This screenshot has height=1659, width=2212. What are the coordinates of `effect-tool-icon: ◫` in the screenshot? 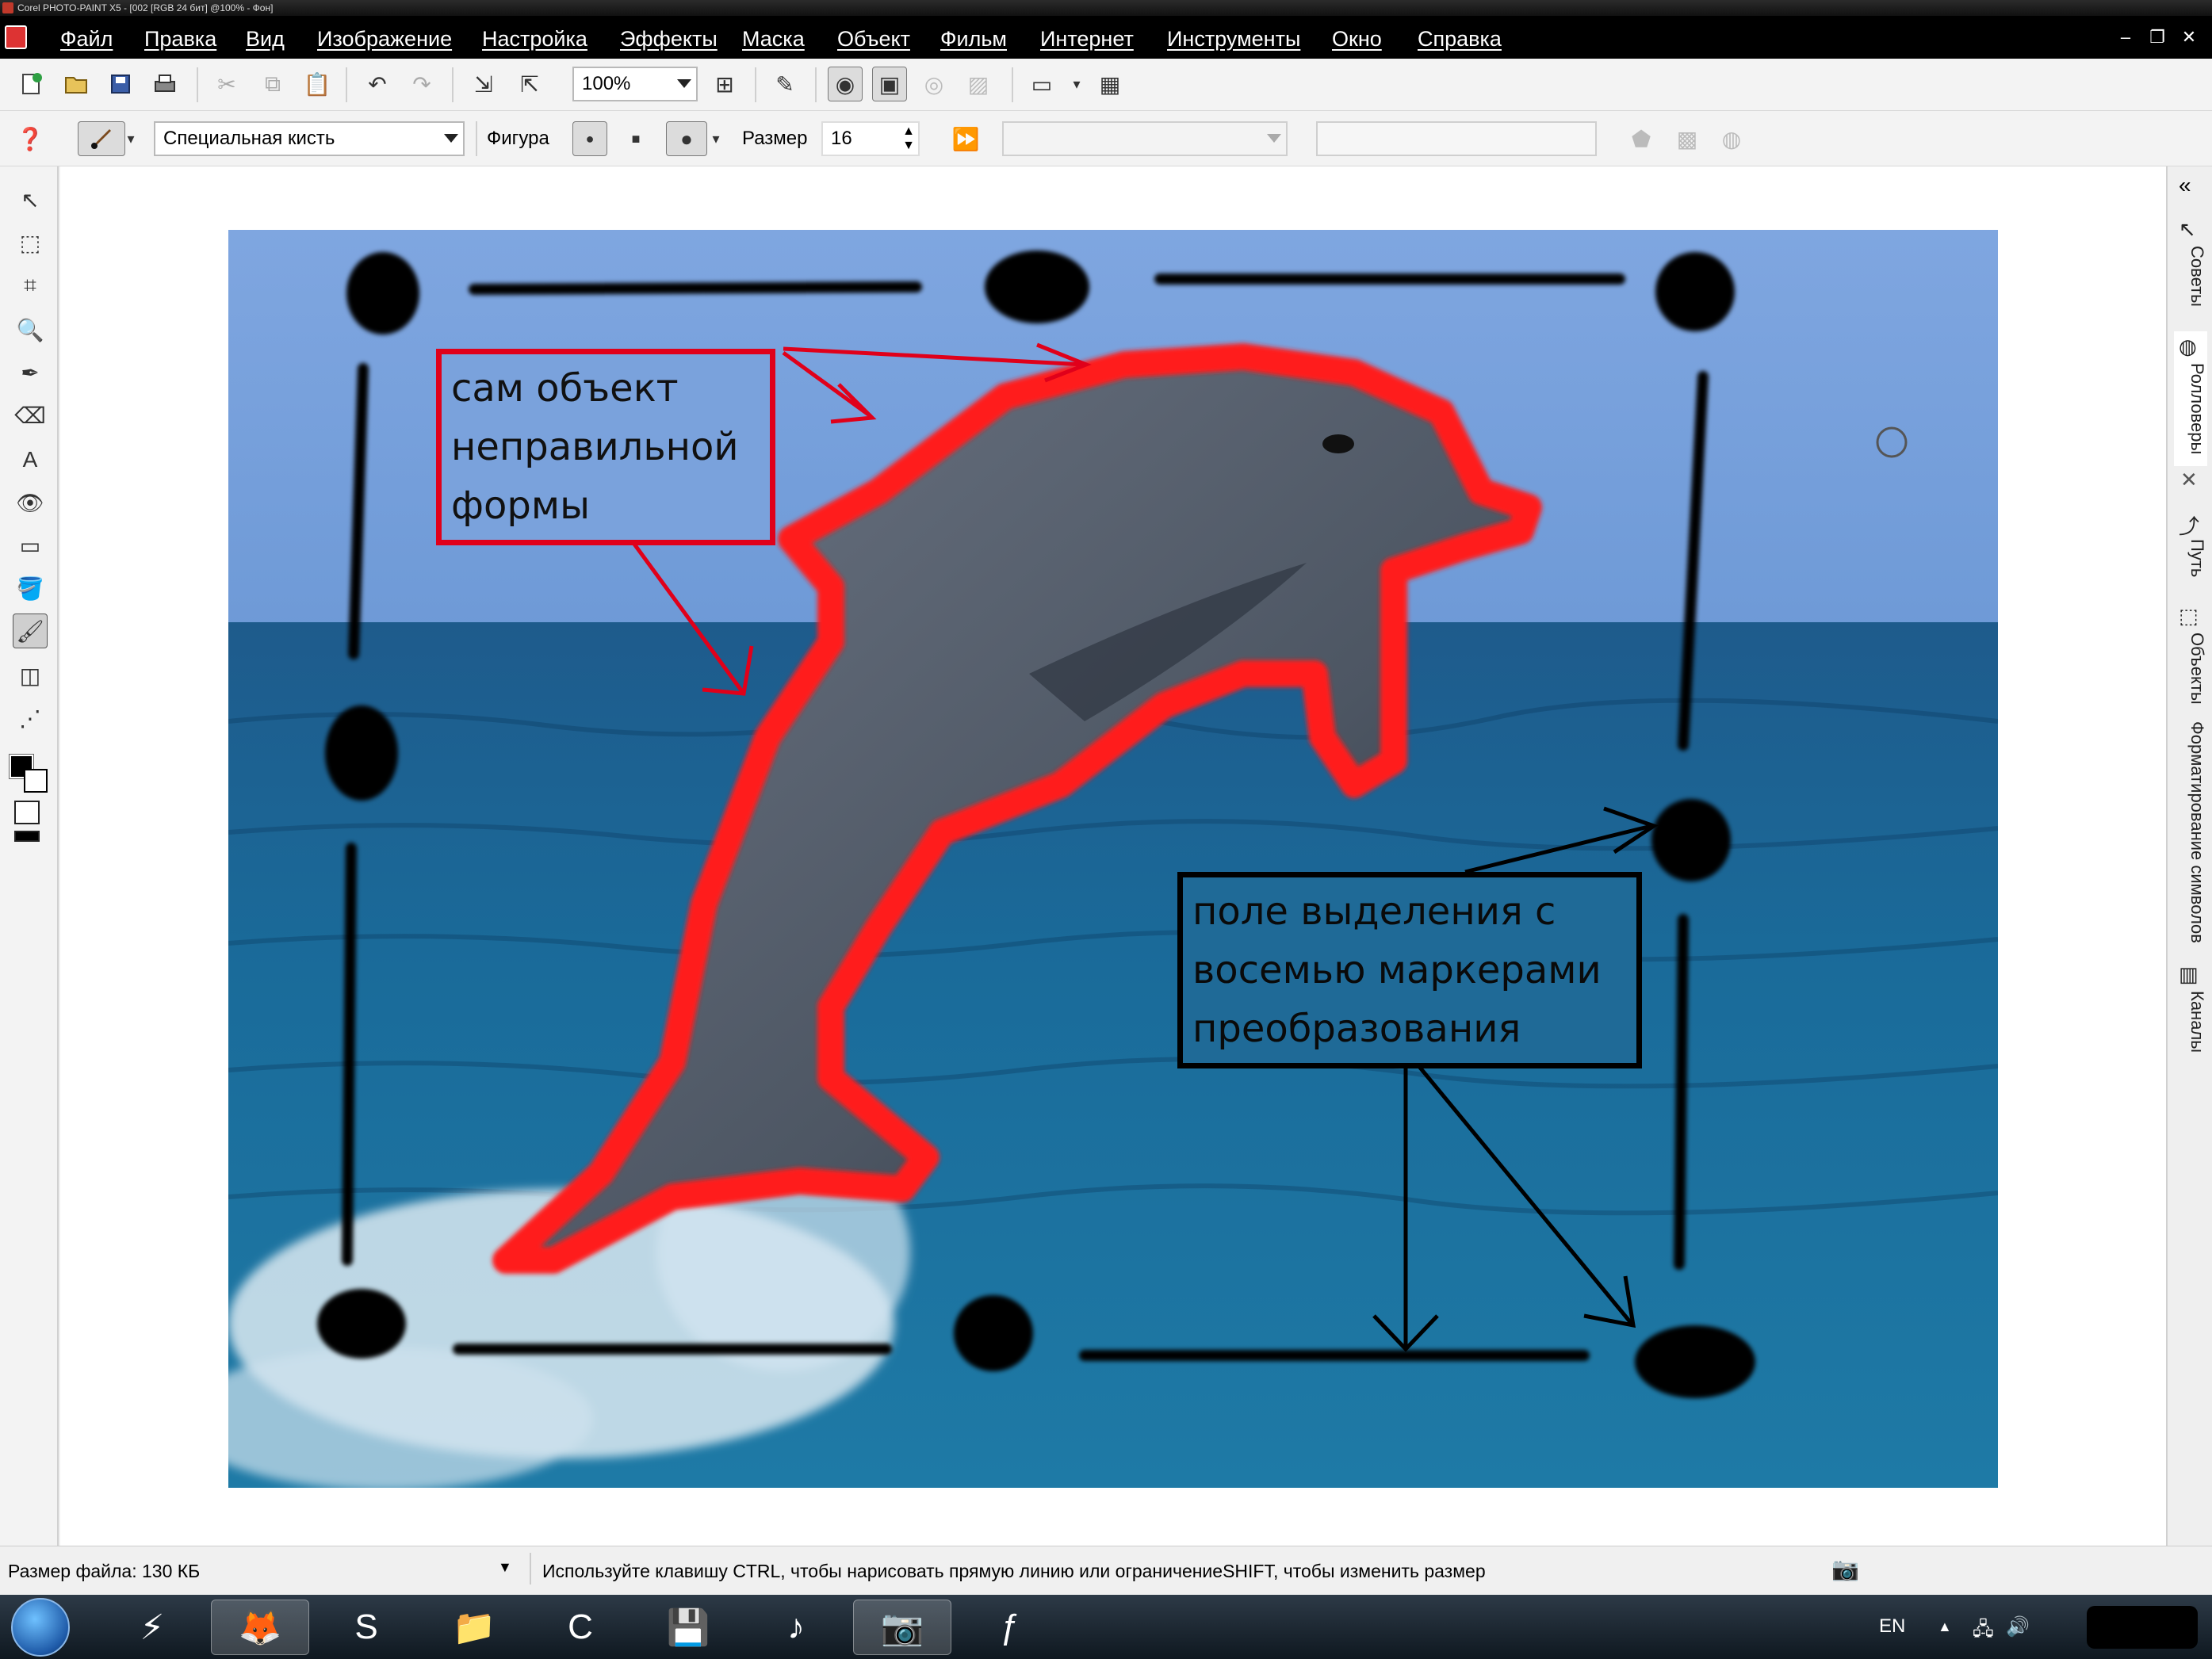 It's located at (31, 675).